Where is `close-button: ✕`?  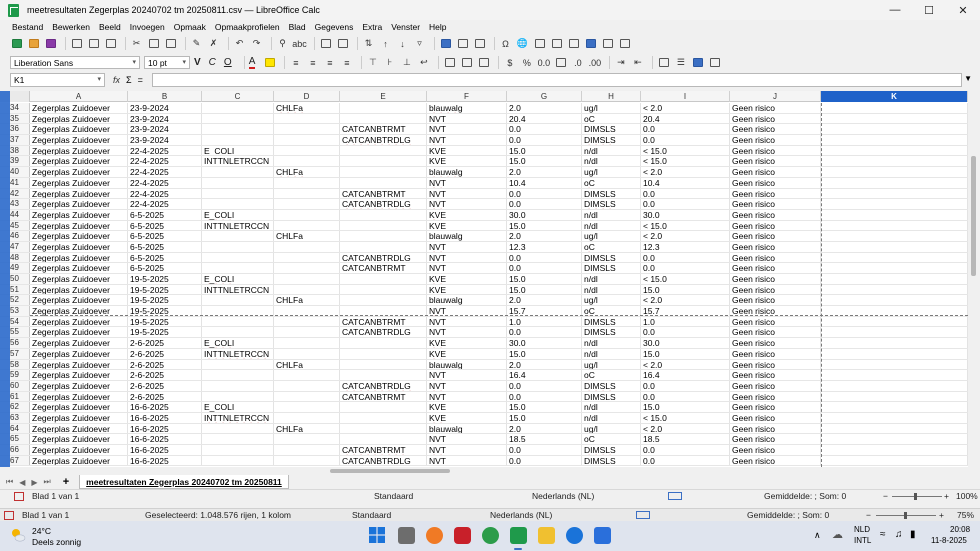
close-button: ✕ is located at coordinates (963, 10).